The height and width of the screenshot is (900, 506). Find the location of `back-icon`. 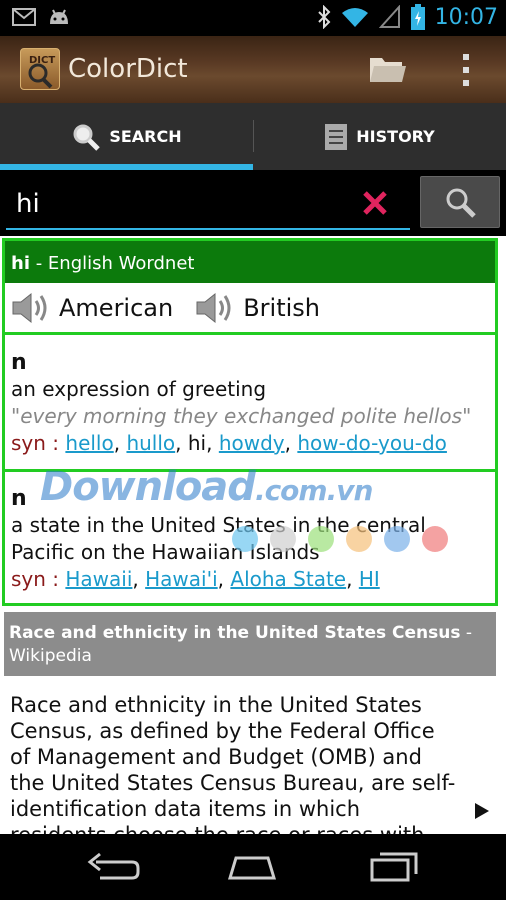

back-icon is located at coordinates (113, 866).